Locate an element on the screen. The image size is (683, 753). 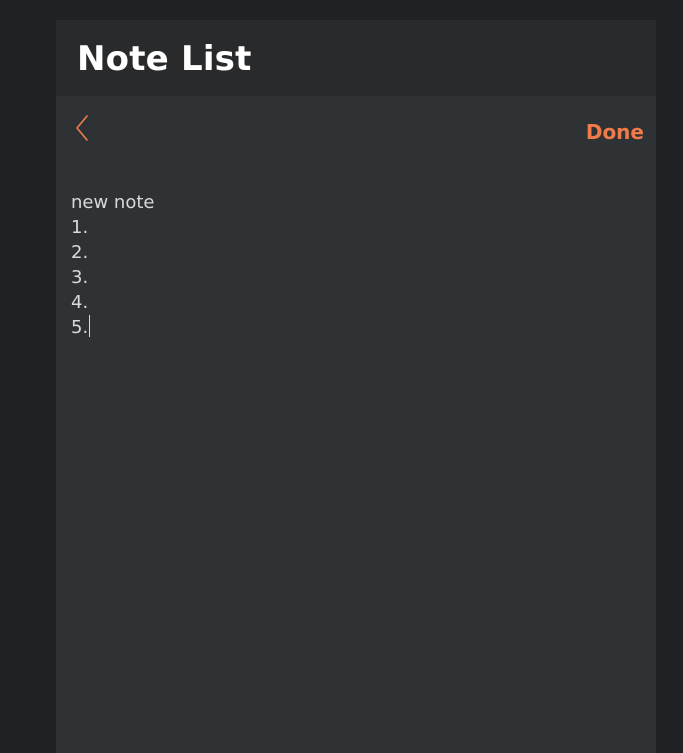
page-title: Note List is located at coordinates (164, 59).